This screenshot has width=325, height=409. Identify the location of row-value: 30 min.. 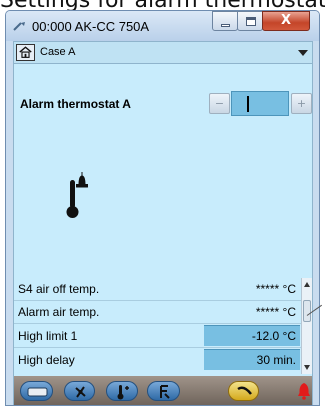
(276, 360).